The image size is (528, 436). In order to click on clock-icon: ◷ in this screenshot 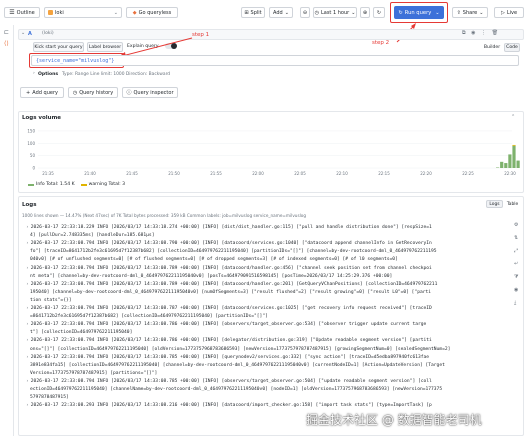, I will do `click(316, 12)`.